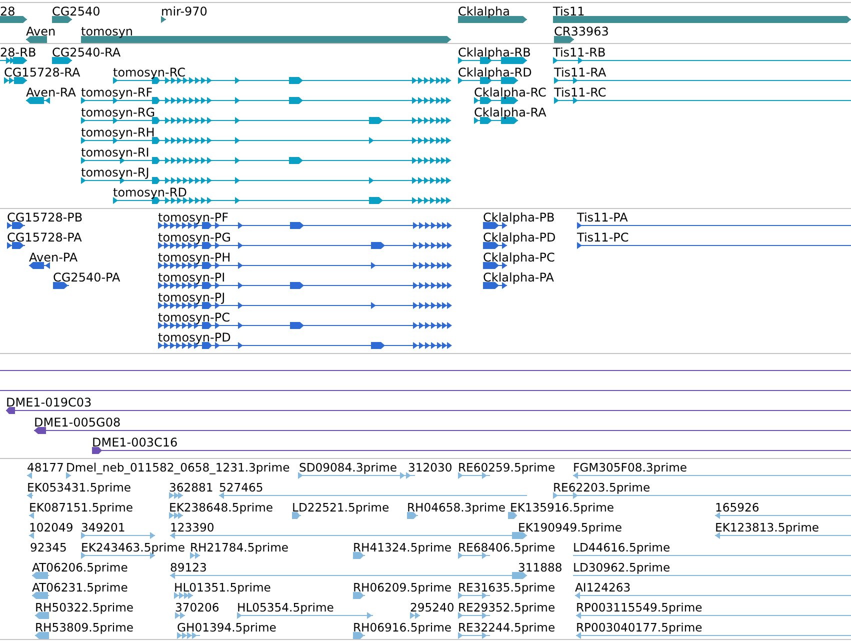  I want to click on feature-label: tomosyn-PG, so click(194, 237).